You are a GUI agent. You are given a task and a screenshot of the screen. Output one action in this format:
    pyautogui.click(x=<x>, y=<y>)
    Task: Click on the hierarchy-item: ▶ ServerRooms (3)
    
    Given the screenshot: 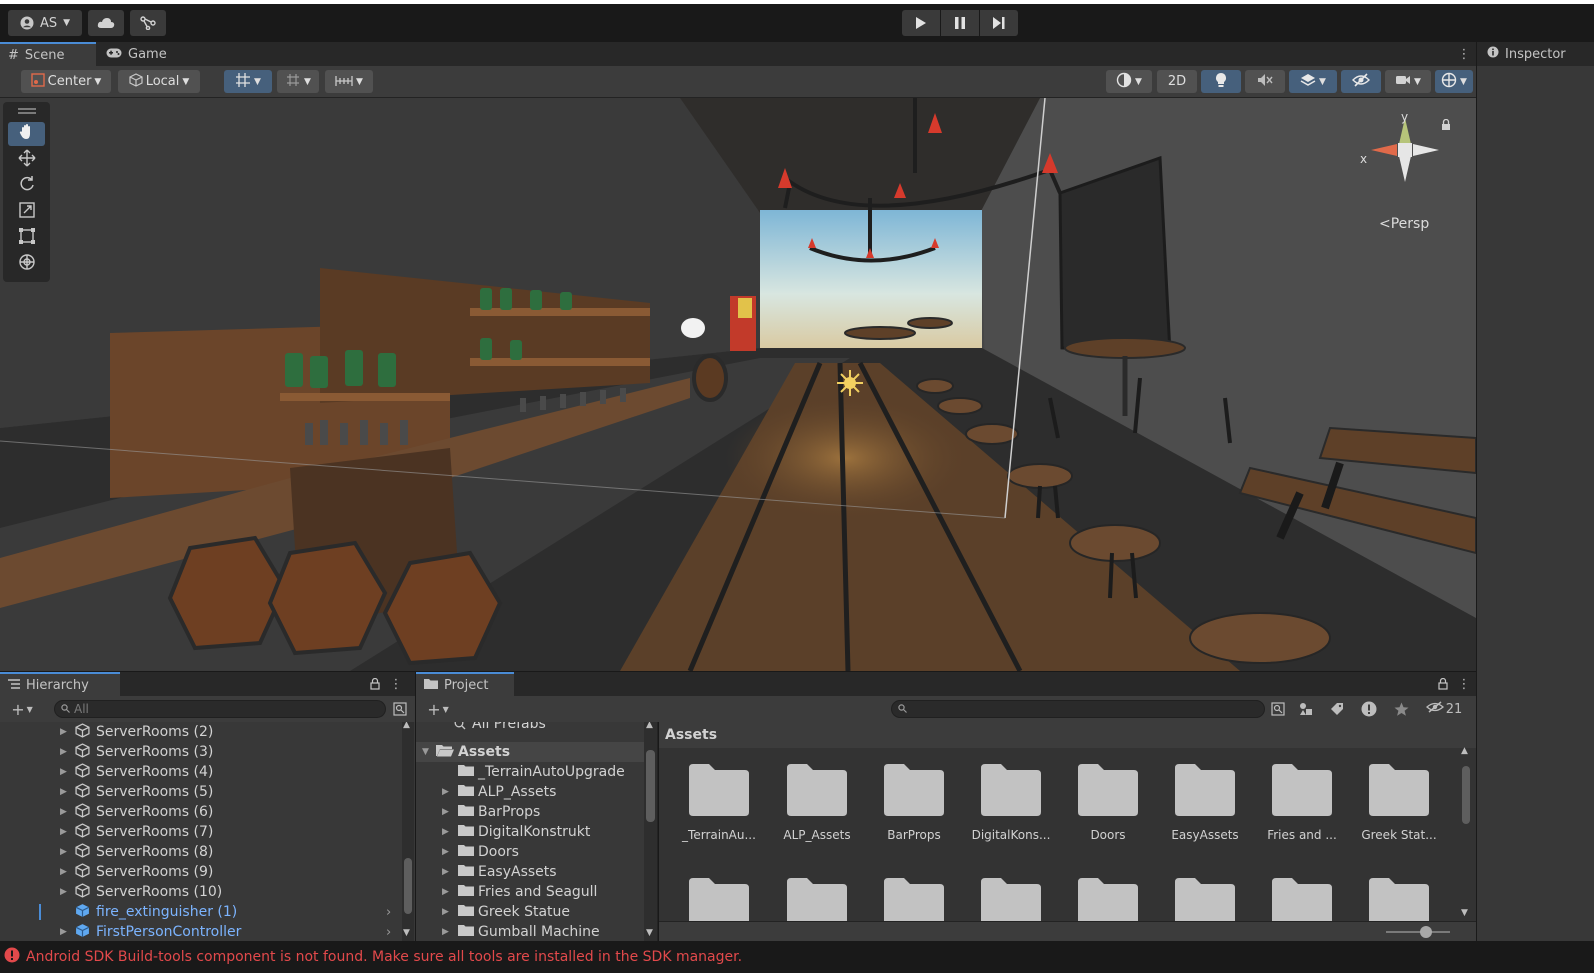 What is the action you would take?
    pyautogui.click(x=200, y=752)
    